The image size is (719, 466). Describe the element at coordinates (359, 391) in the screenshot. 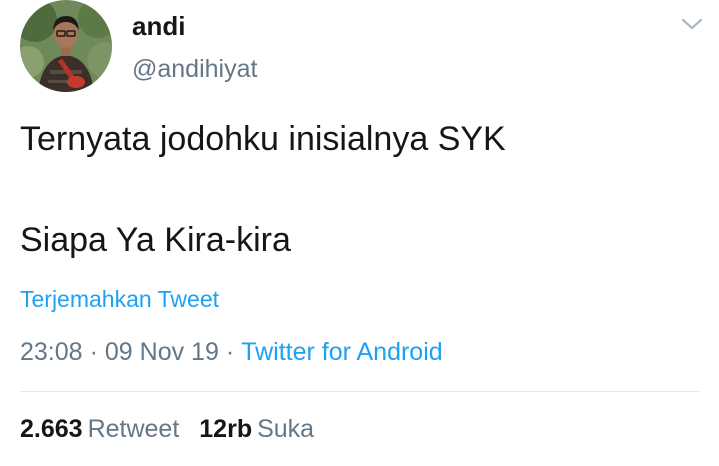

I see `divider` at that location.